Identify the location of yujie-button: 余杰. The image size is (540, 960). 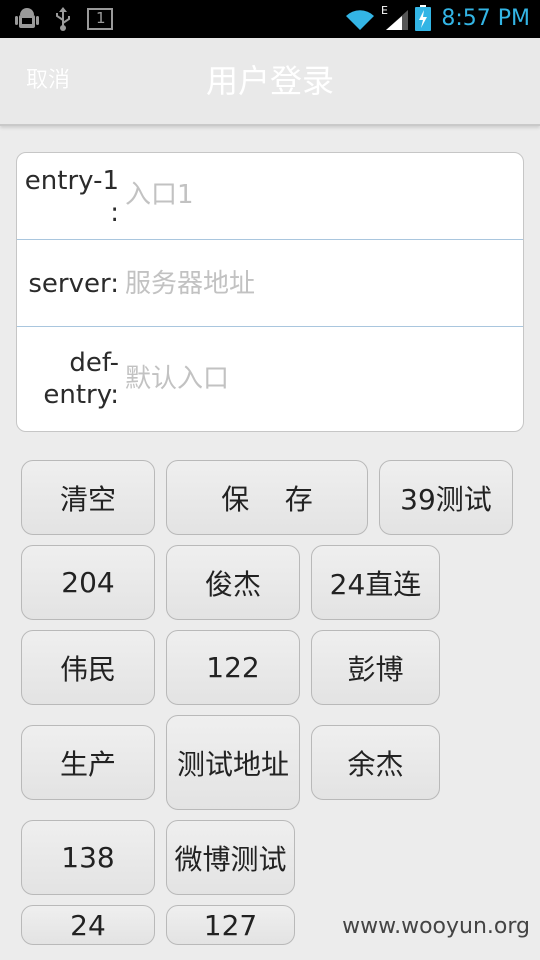
(375, 762).